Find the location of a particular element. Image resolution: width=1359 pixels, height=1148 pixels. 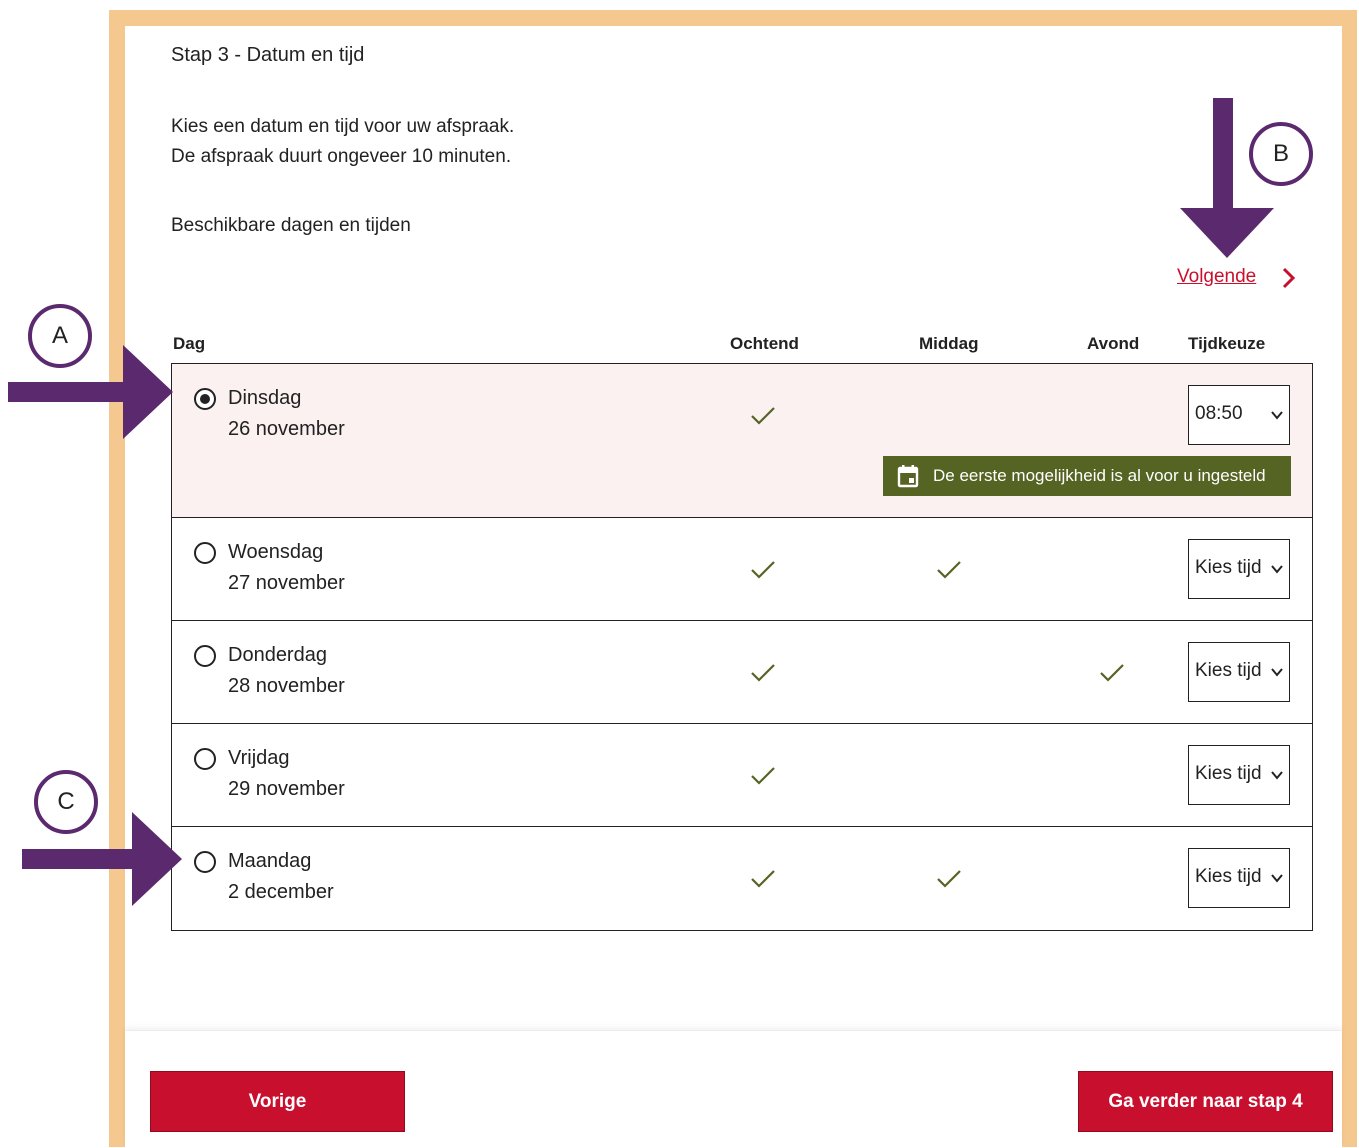

chevron-right-icon is located at coordinates (1289, 278).